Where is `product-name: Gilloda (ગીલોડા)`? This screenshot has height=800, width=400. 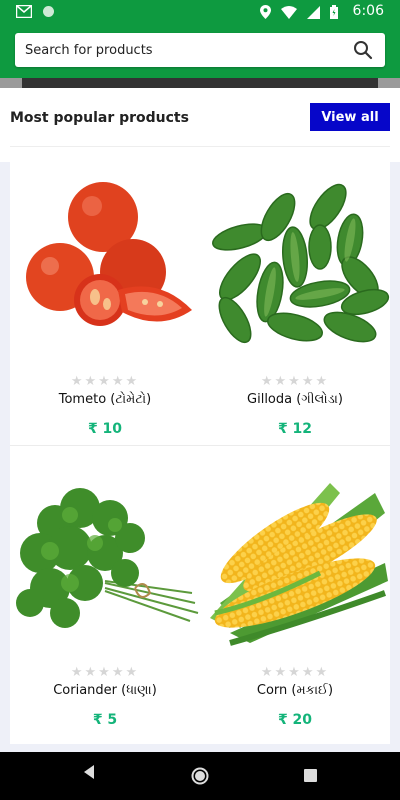
product-name: Gilloda (ગીલોડા) is located at coordinates (295, 399).